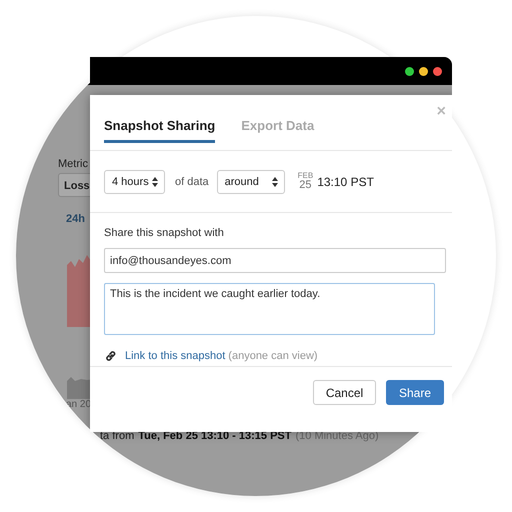 Image resolution: width=512 pixels, height=512 pixels. What do you see at coordinates (415, 392) in the screenshot?
I see `share-button: Share` at bounding box center [415, 392].